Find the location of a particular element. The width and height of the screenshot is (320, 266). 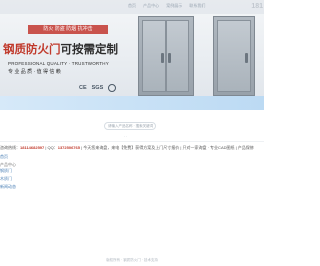

qq-label: | QQ： is located at coordinates (51, 147).